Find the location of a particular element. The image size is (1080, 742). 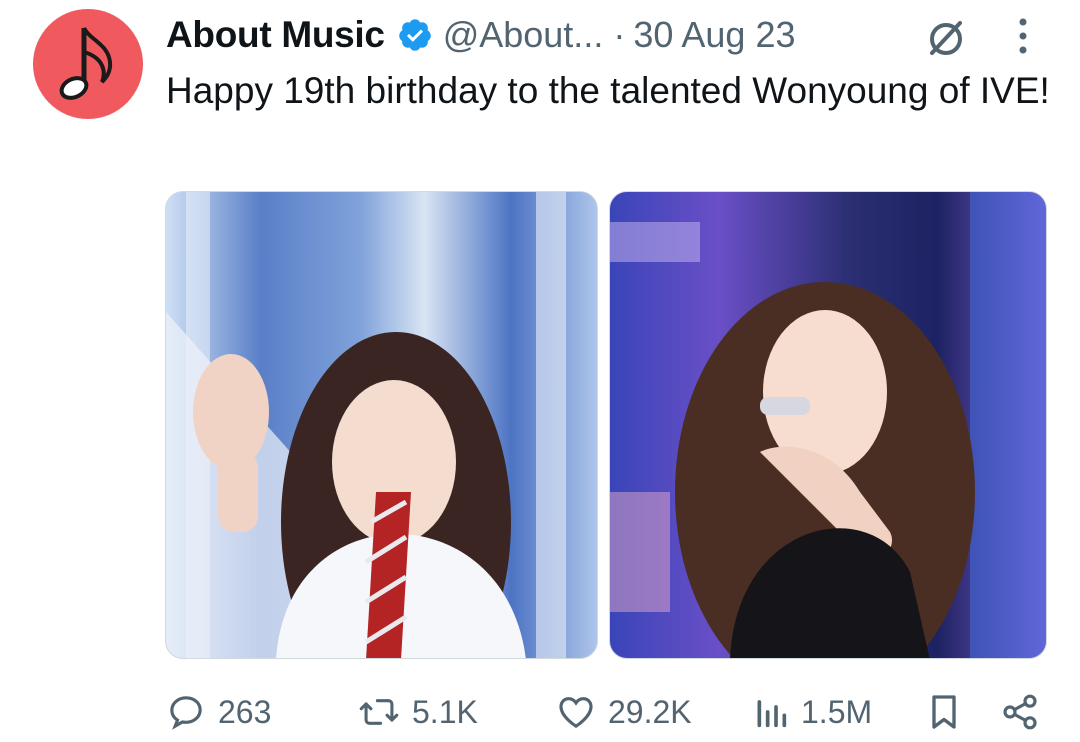

tweet-date: 30 Aug 23 is located at coordinates (714, 35).